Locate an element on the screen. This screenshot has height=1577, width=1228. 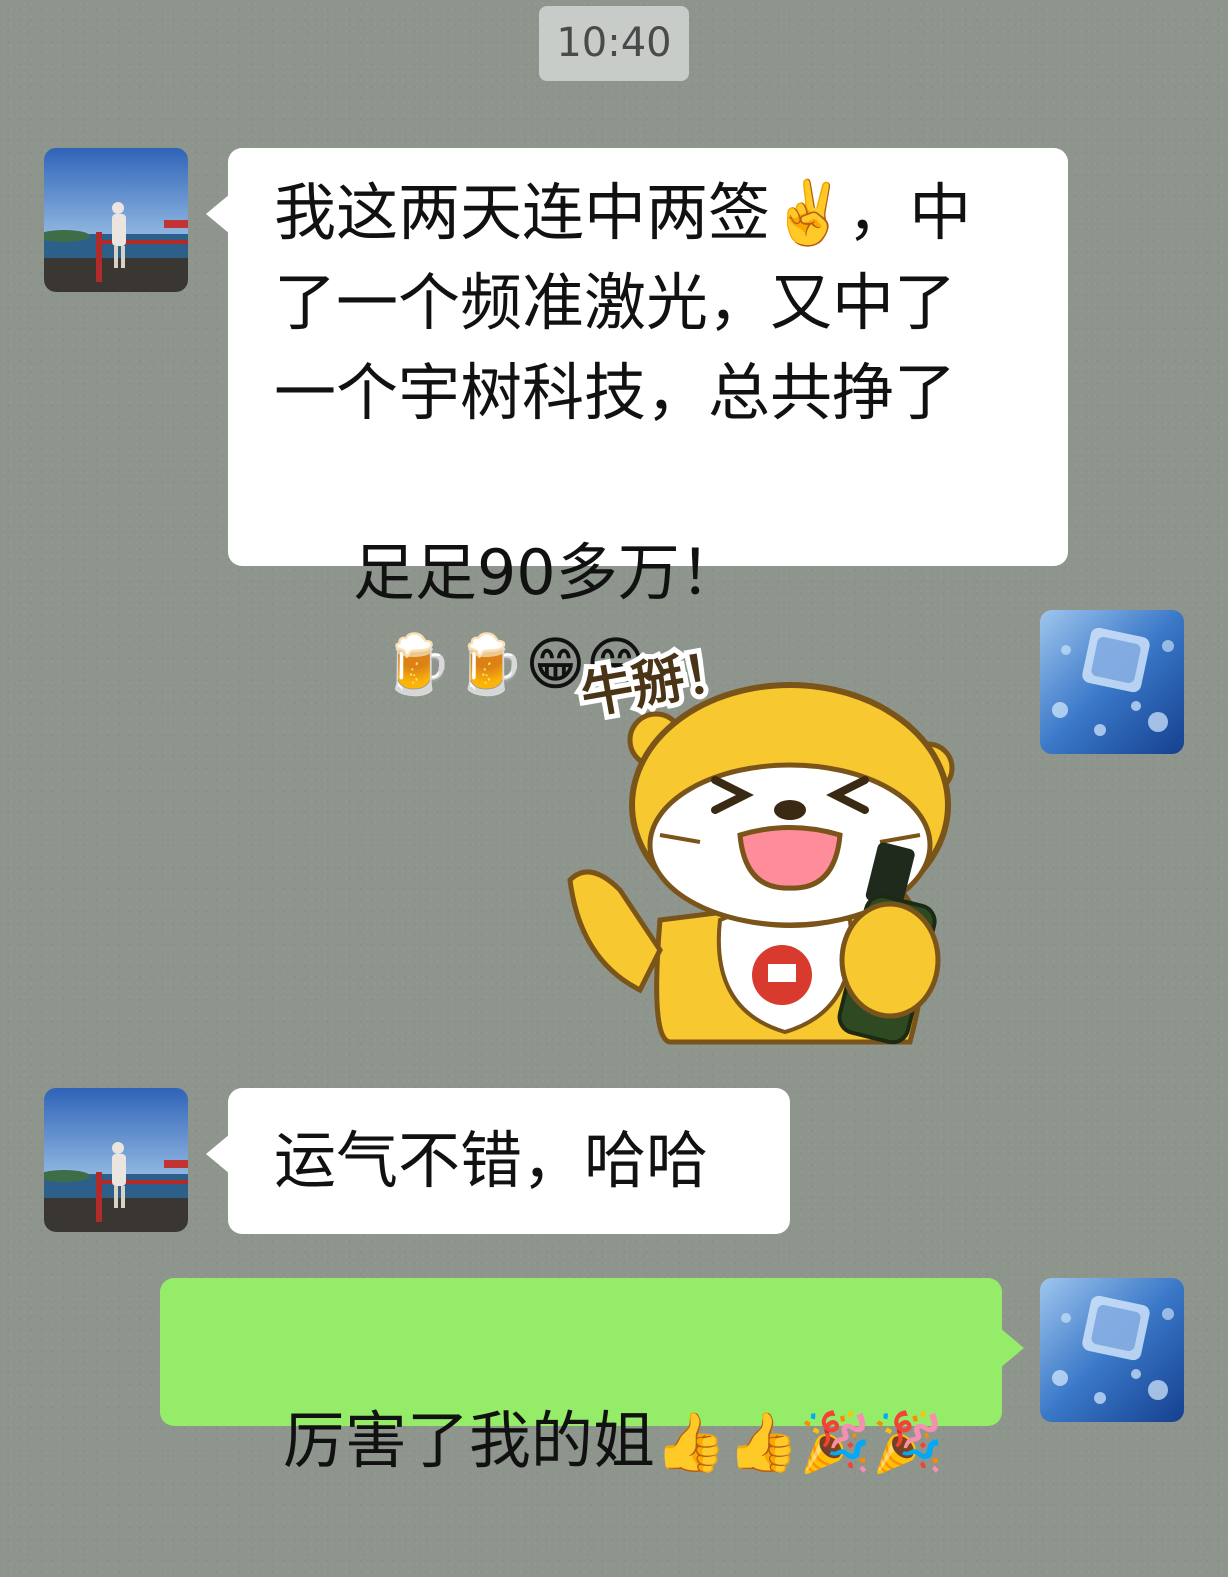
incoming-message-bubble: 运气不错，哈哈 is located at coordinates (498, 1161).